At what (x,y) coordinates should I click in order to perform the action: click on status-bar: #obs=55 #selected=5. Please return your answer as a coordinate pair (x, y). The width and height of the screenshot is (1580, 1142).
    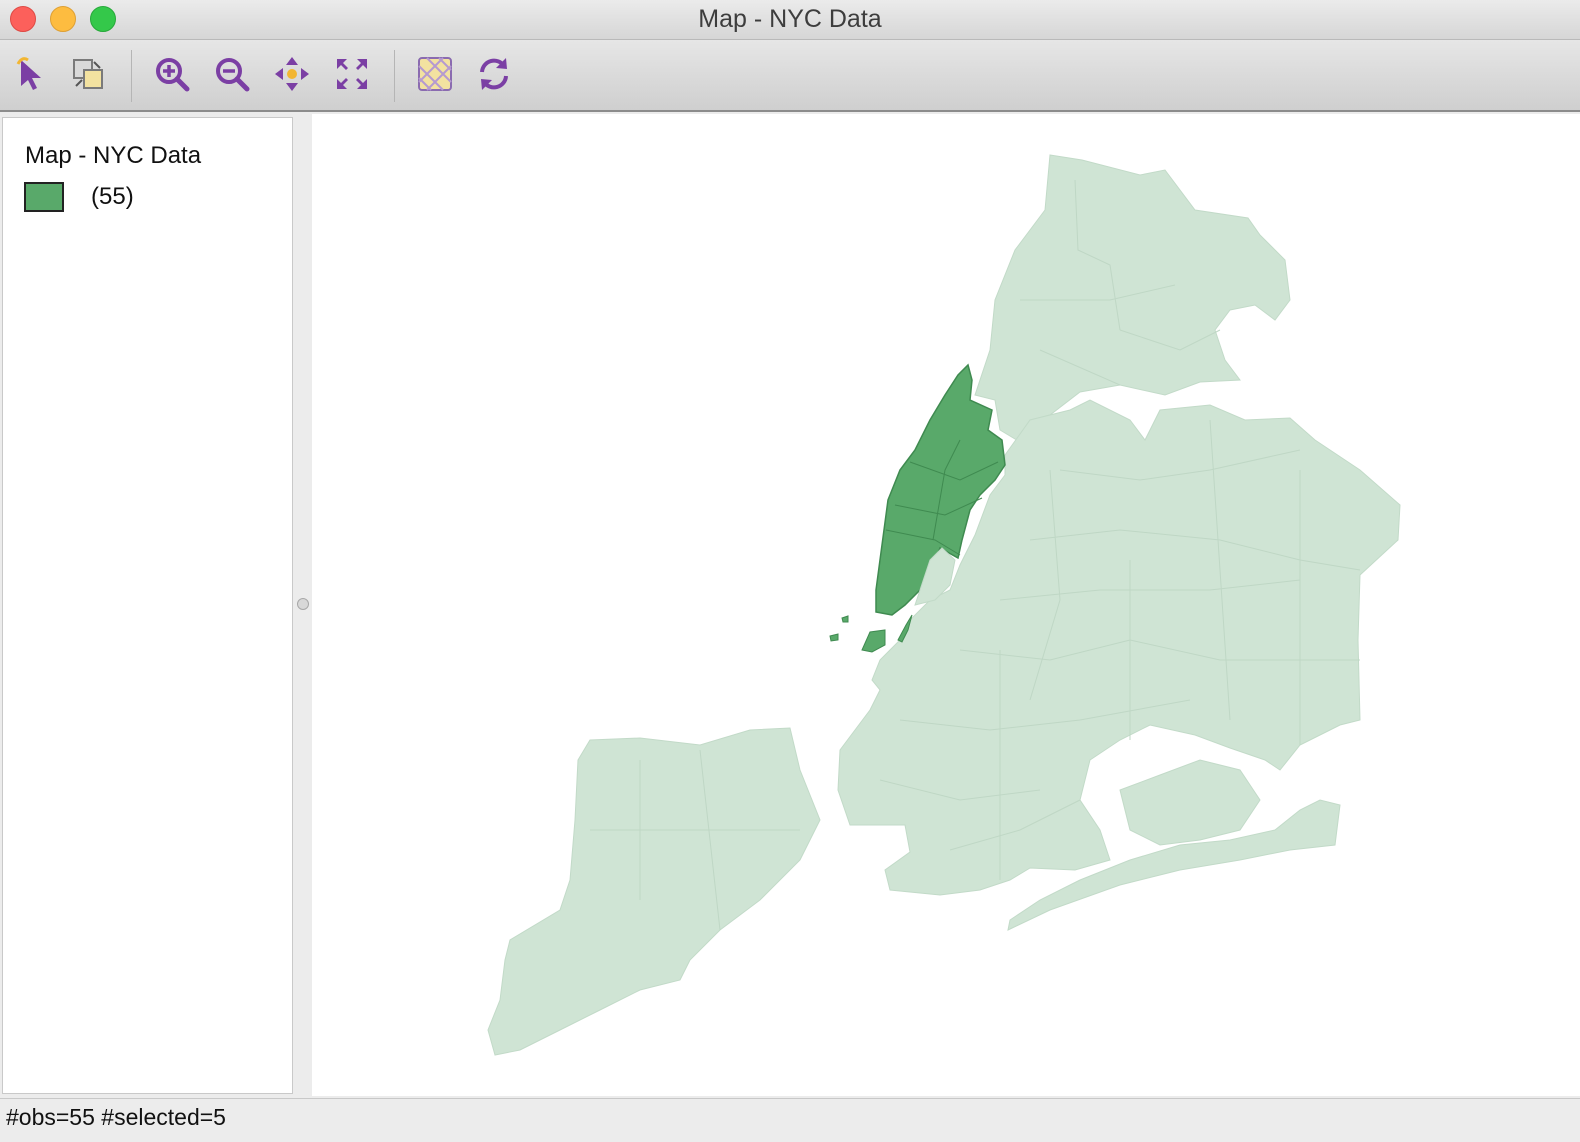
    Looking at the image, I should click on (790, 1120).